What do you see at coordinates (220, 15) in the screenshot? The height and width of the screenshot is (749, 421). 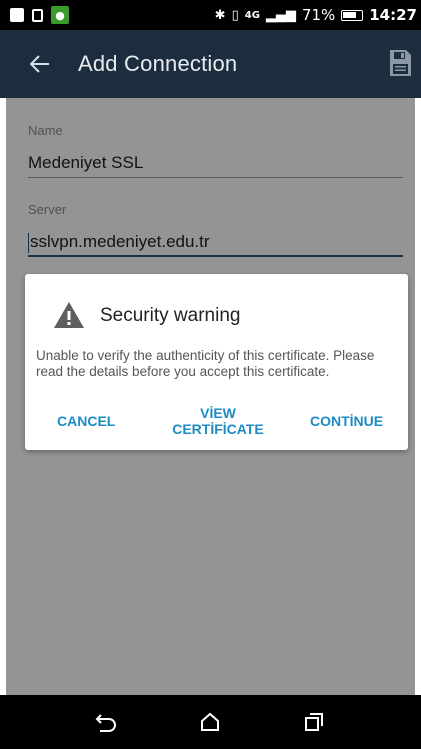 I see `bluetooth-icon: ✱` at bounding box center [220, 15].